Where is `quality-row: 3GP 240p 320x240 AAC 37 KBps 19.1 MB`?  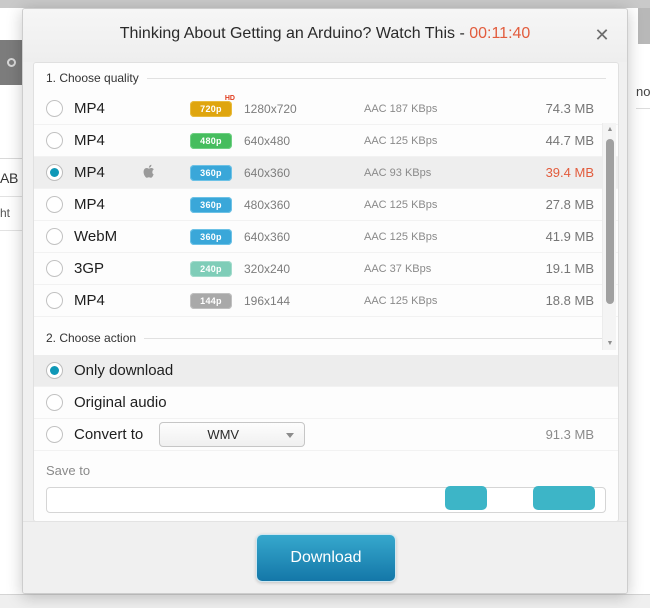
quality-row: 3GP 240p 320x240 AAC 37 KBps 19.1 MB is located at coordinates (326, 269).